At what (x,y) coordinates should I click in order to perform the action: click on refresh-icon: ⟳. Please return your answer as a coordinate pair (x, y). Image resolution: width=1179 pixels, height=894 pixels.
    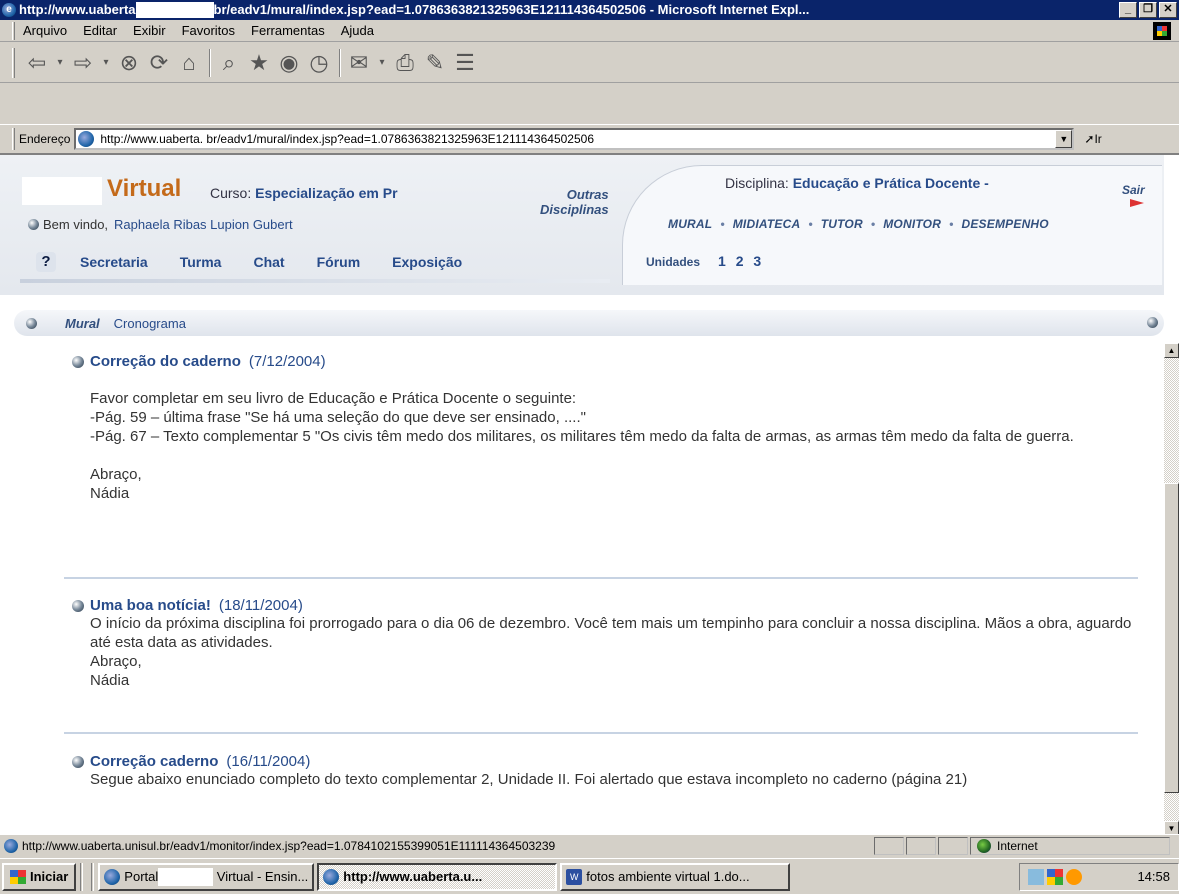
    Looking at the image, I should click on (159, 63).